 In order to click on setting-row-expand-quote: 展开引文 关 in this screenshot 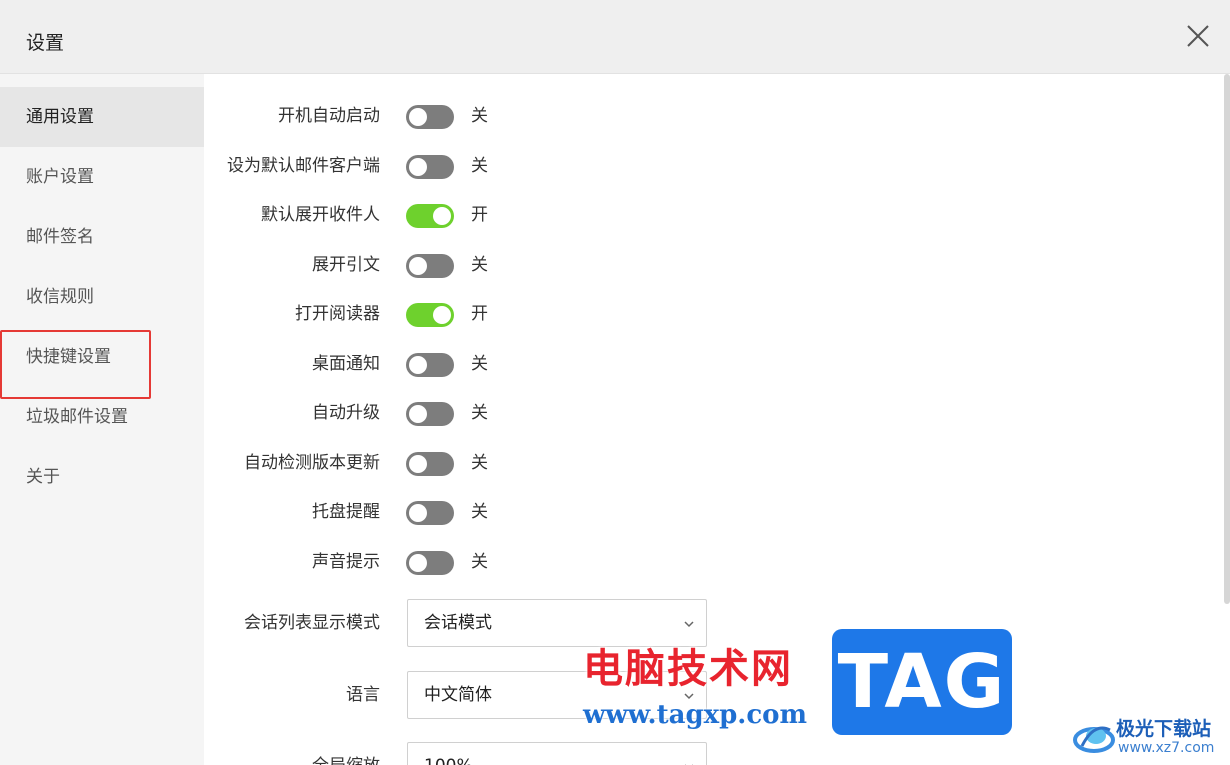, I will do `click(554, 265)`.